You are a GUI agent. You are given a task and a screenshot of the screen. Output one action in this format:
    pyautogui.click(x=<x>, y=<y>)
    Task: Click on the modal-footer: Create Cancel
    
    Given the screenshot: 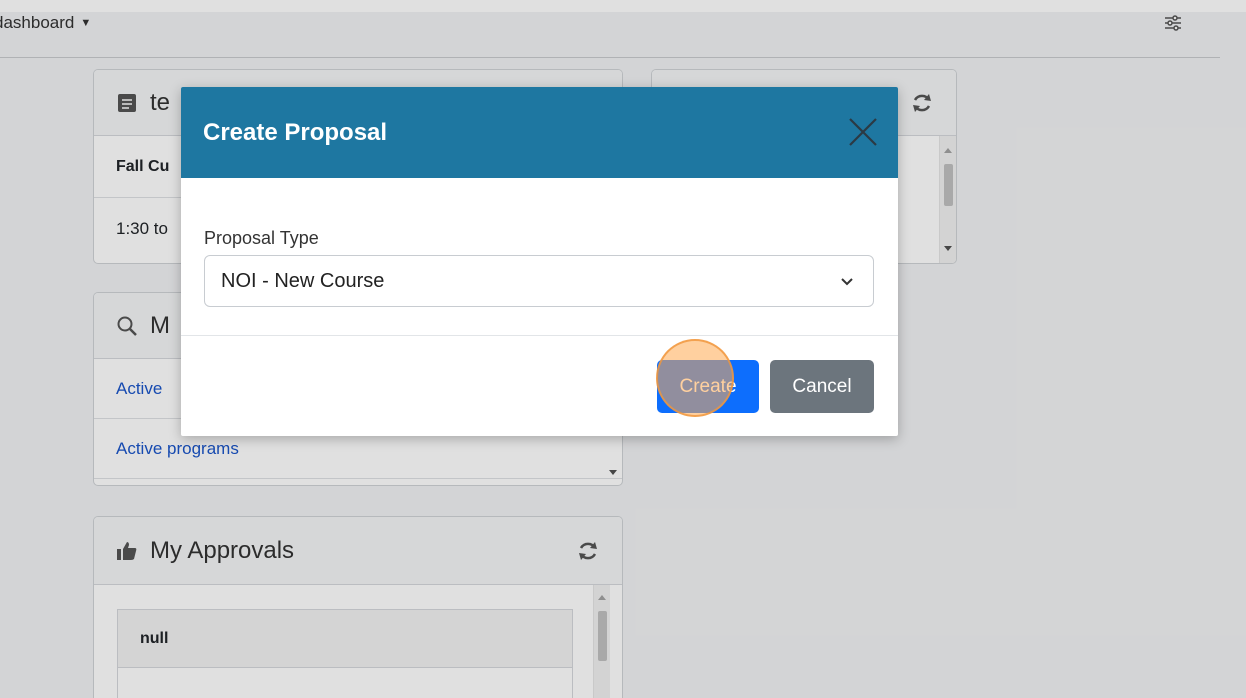 What is the action you would take?
    pyautogui.click(x=539, y=385)
    